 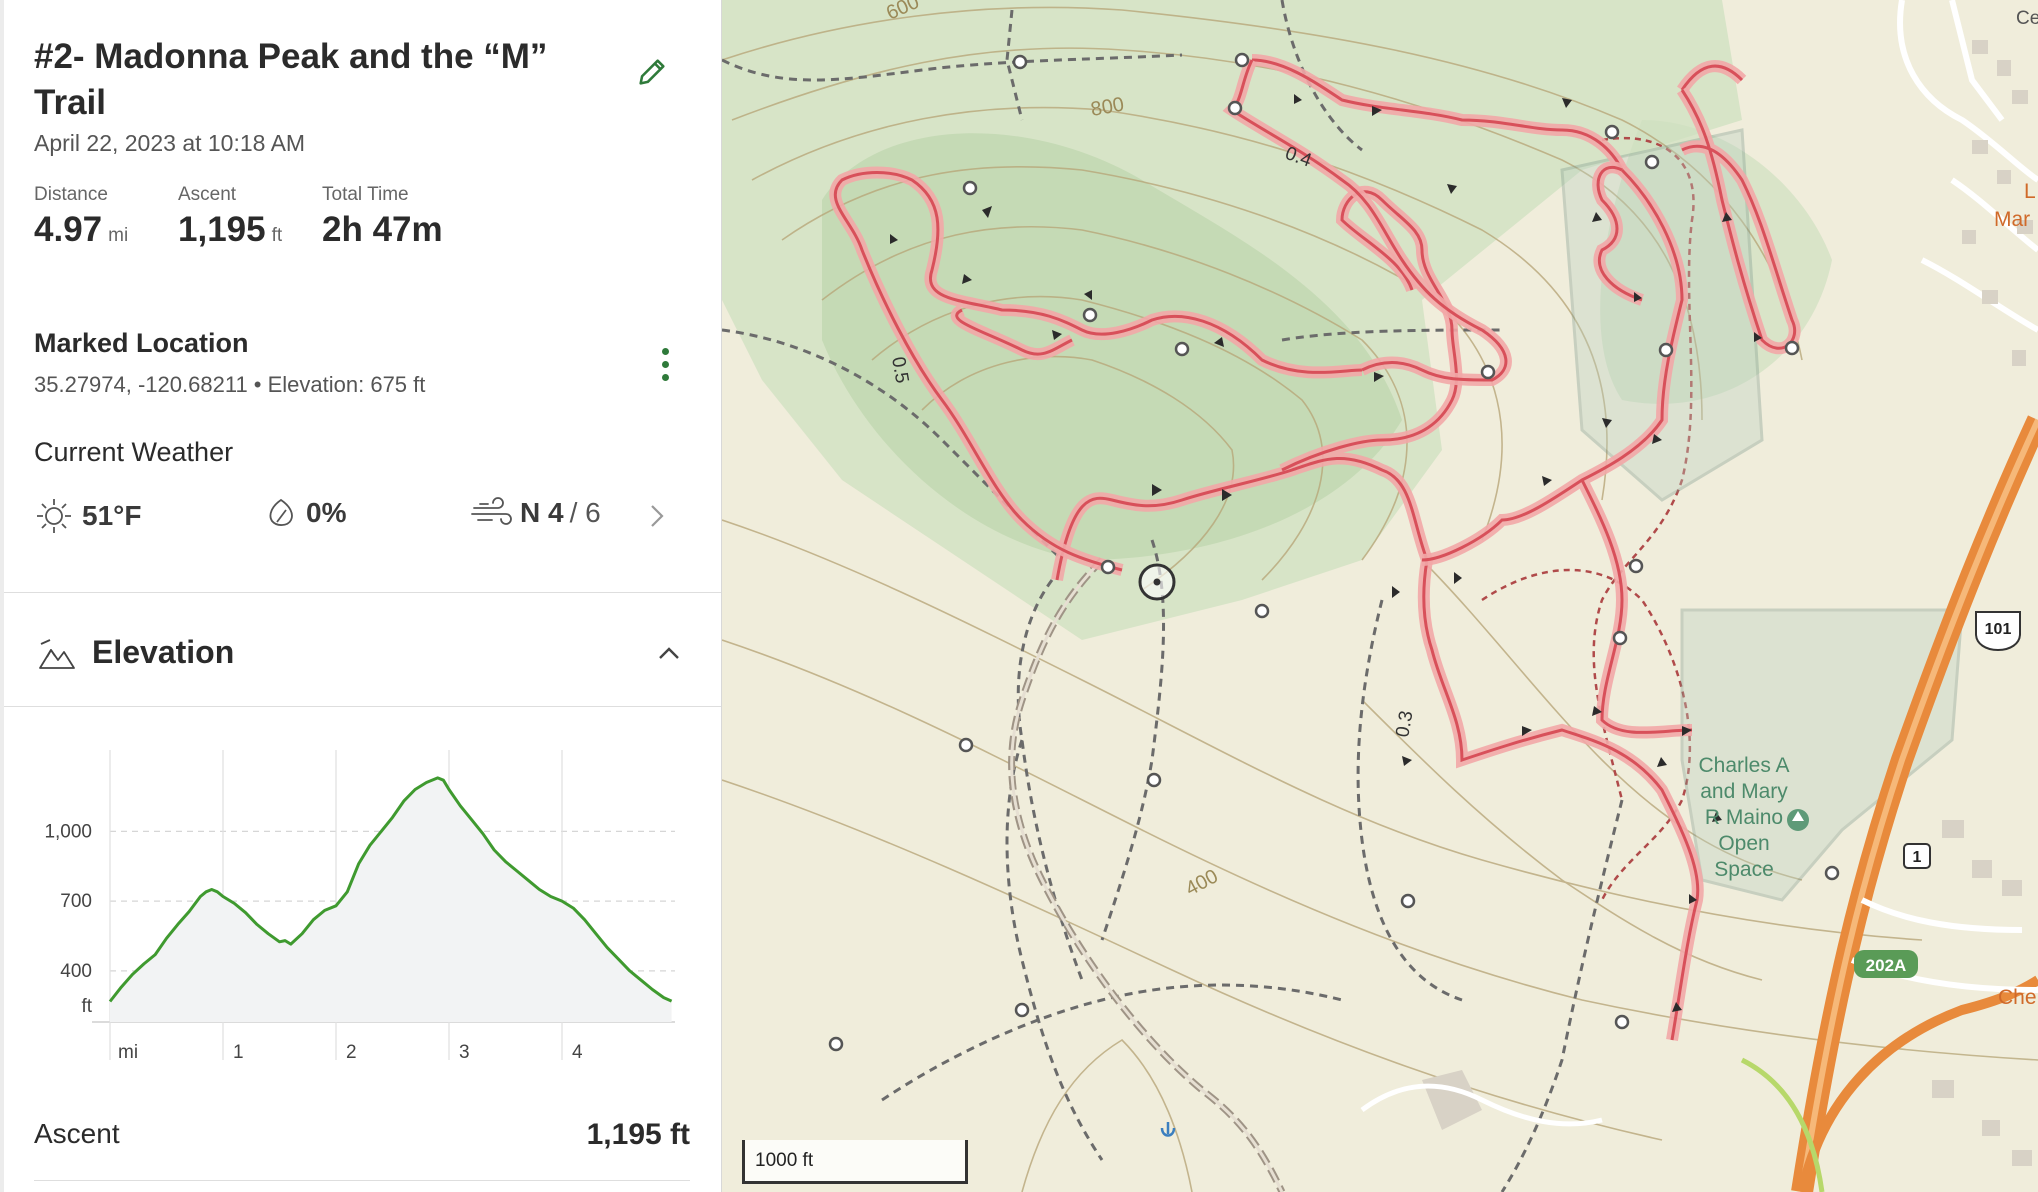 I want to click on mountain-icon, so click(x=57, y=654).